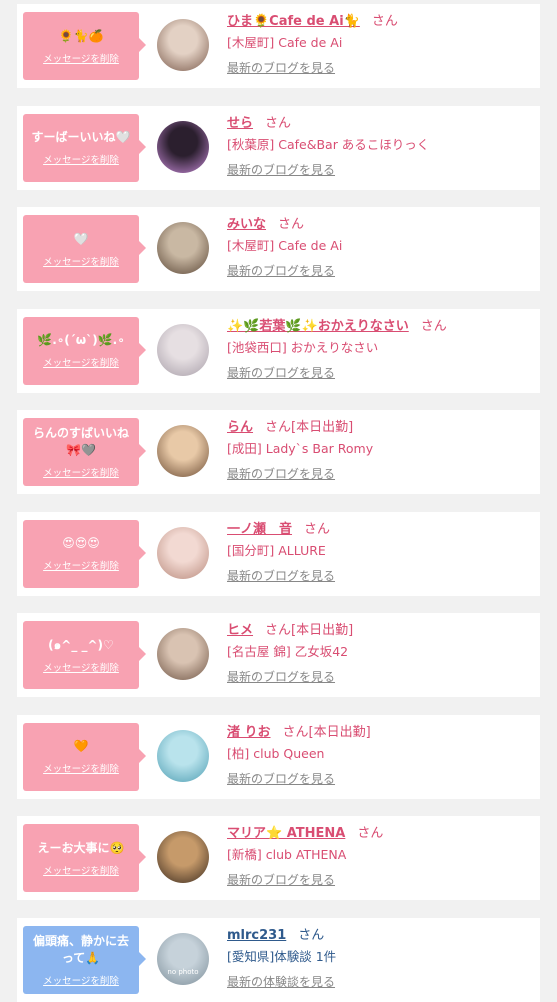 This screenshot has width=557, height=1002. I want to click on message-bubble: 🤍 メッセージを削除, so click(84, 249).